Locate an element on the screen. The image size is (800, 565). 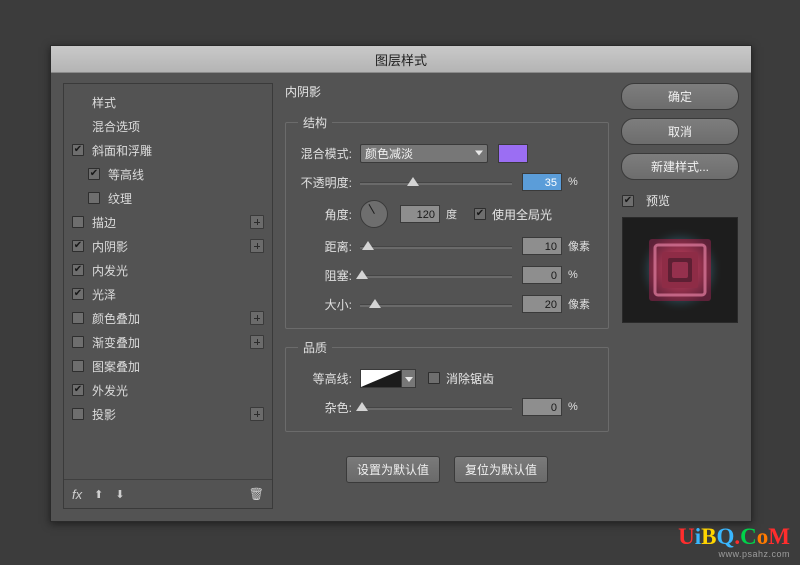
opacity-slider is located at coordinates (436, 182).